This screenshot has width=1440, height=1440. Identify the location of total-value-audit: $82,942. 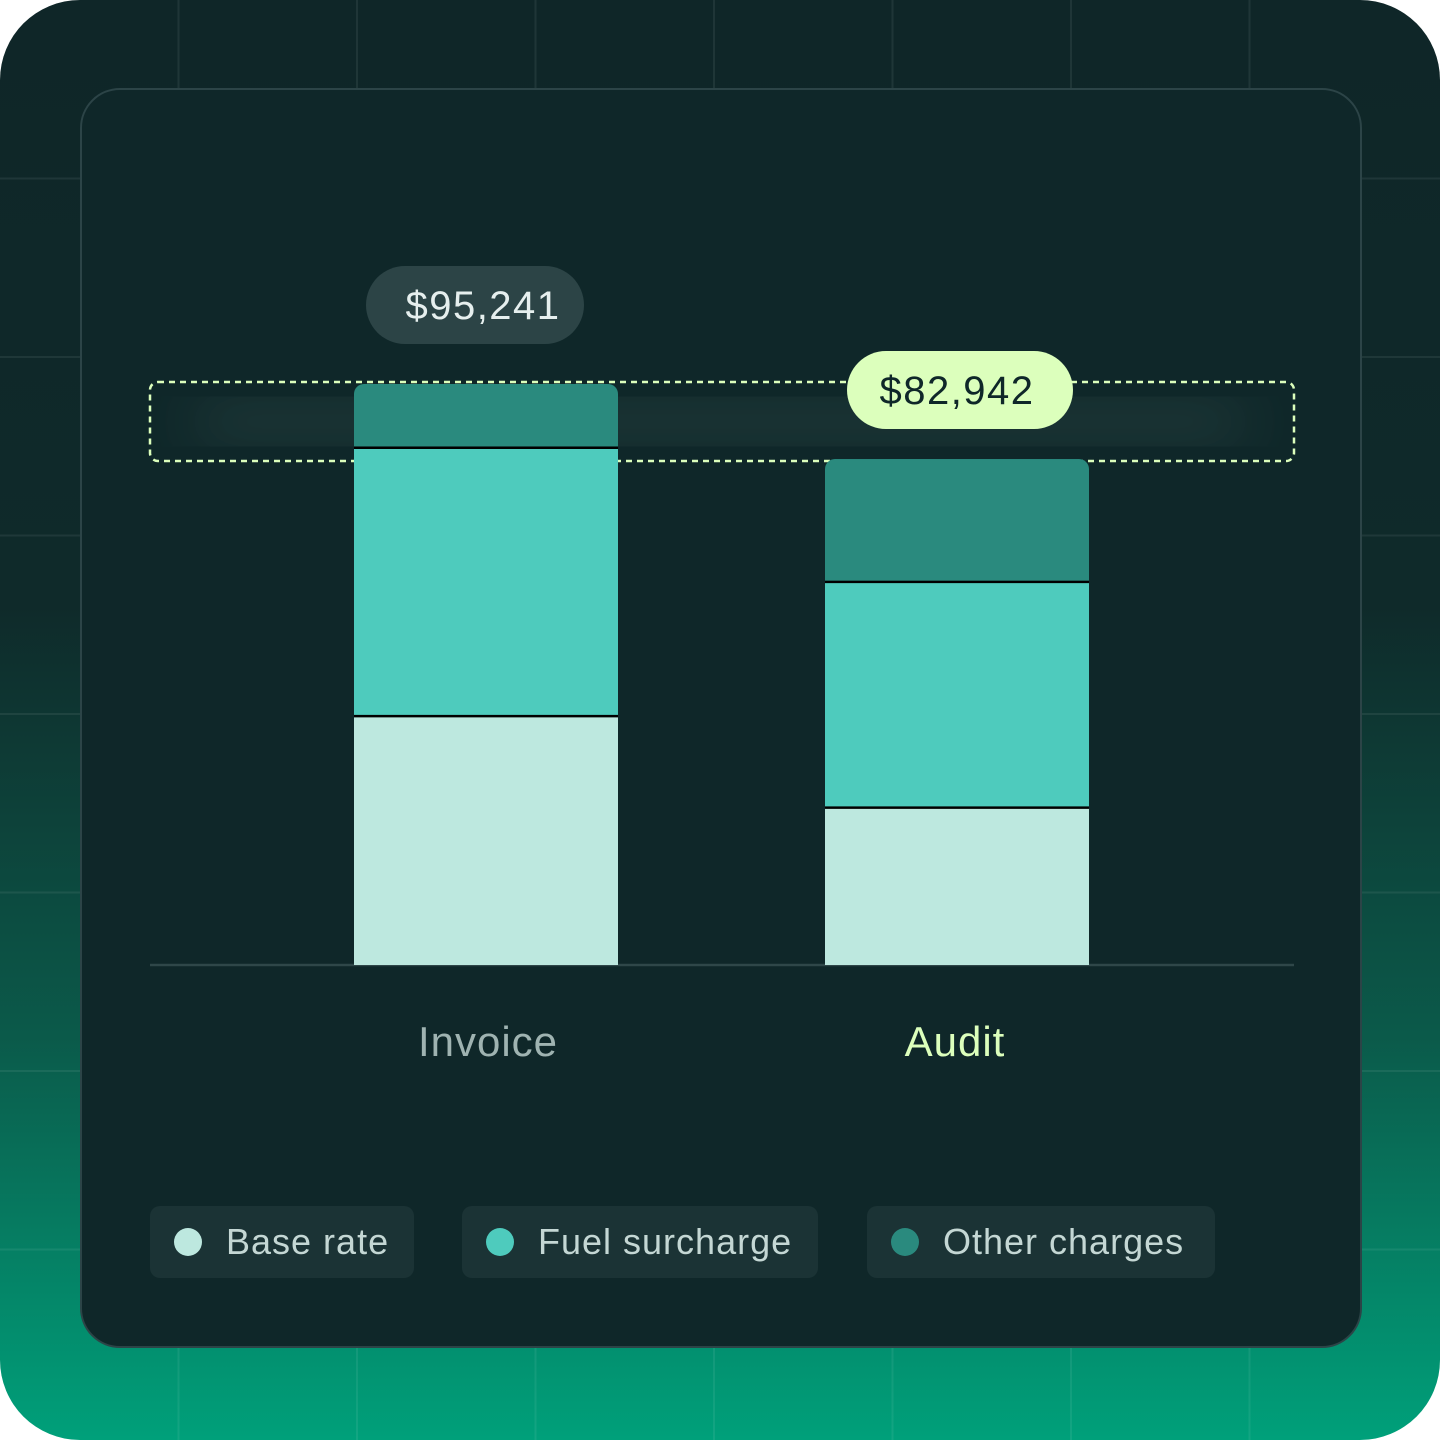
(956, 391).